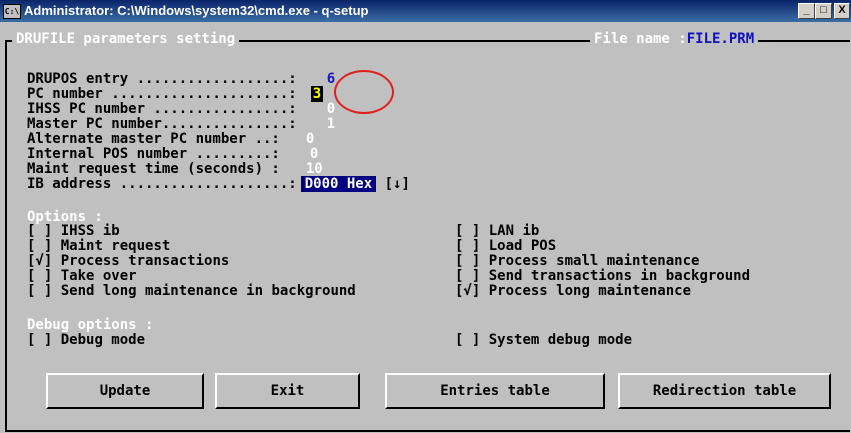 The width and height of the screenshot is (851, 433). I want to click on option-system-debug-mode: [ ] System debug mode, so click(543, 340).